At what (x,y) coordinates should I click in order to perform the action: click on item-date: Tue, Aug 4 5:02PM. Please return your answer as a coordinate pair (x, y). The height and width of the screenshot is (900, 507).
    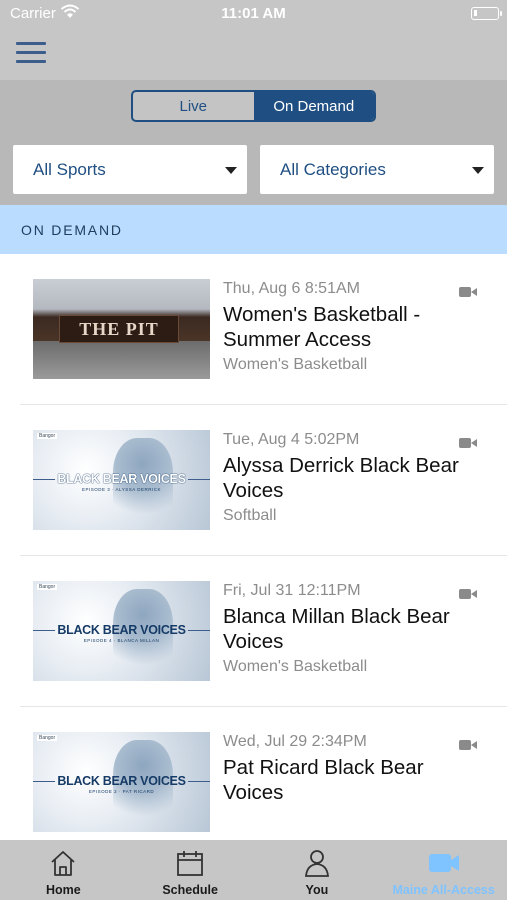
    Looking at the image, I should click on (291, 439).